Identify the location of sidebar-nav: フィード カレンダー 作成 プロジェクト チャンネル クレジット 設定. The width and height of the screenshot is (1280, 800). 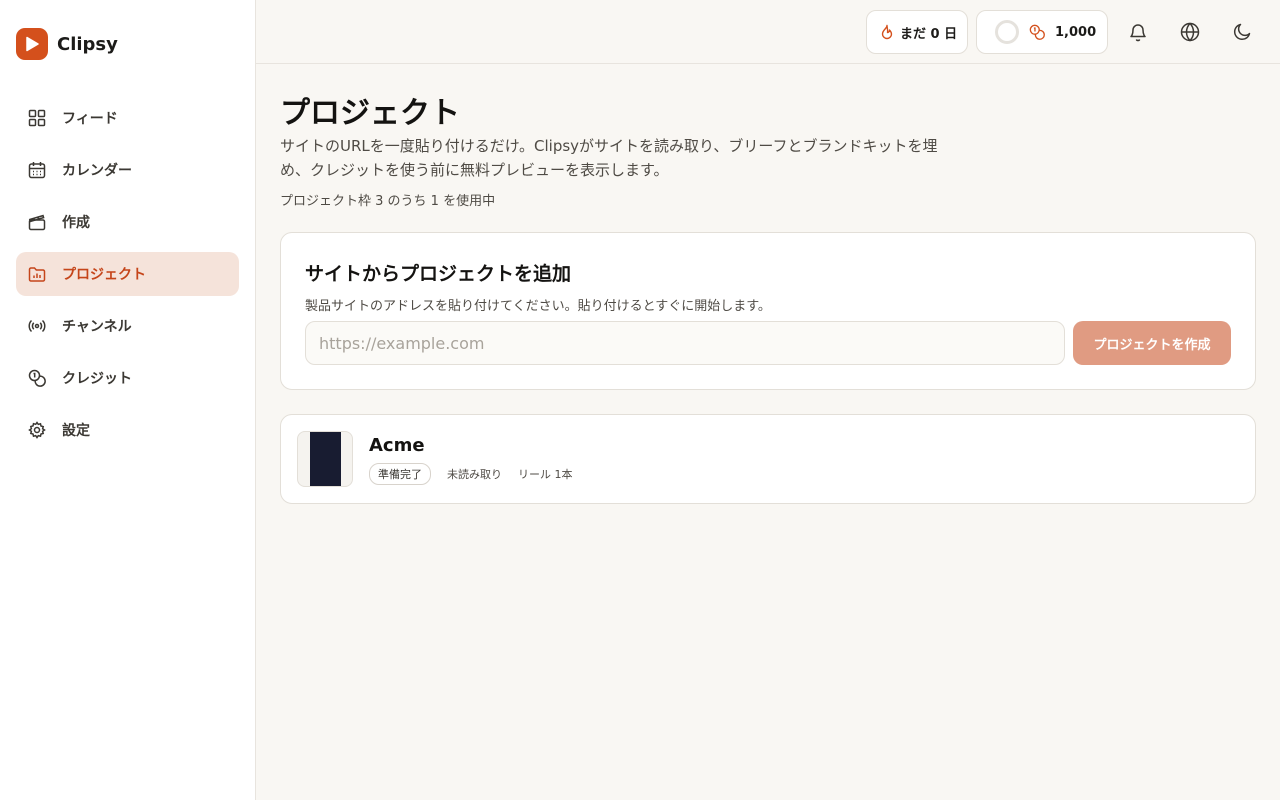
(127, 278).